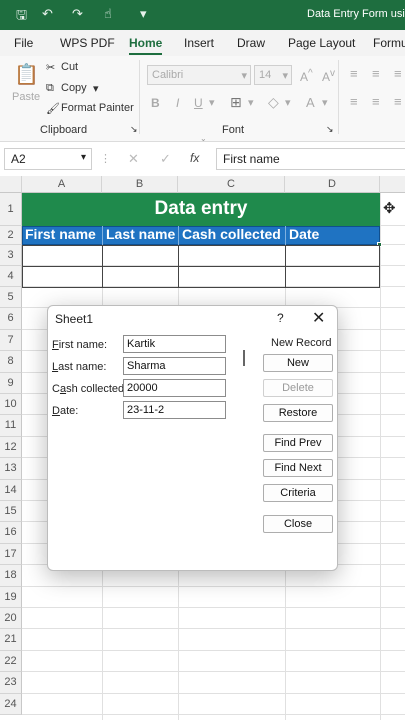 The image size is (405, 720). Describe the element at coordinates (251, 102) in the screenshot. I see `borders-dropdown-icon: ▾` at that location.